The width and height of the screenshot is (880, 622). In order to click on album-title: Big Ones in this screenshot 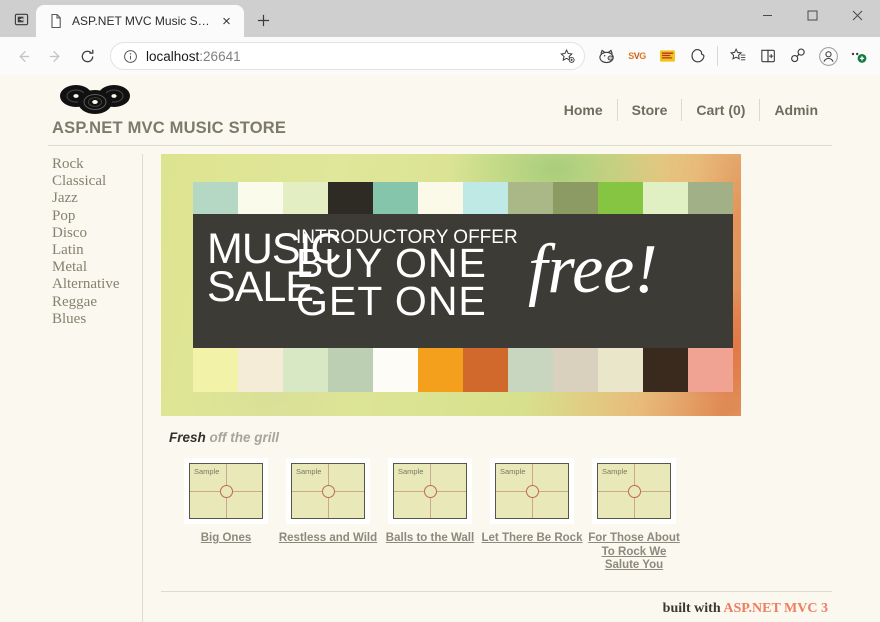, I will do `click(226, 539)`.